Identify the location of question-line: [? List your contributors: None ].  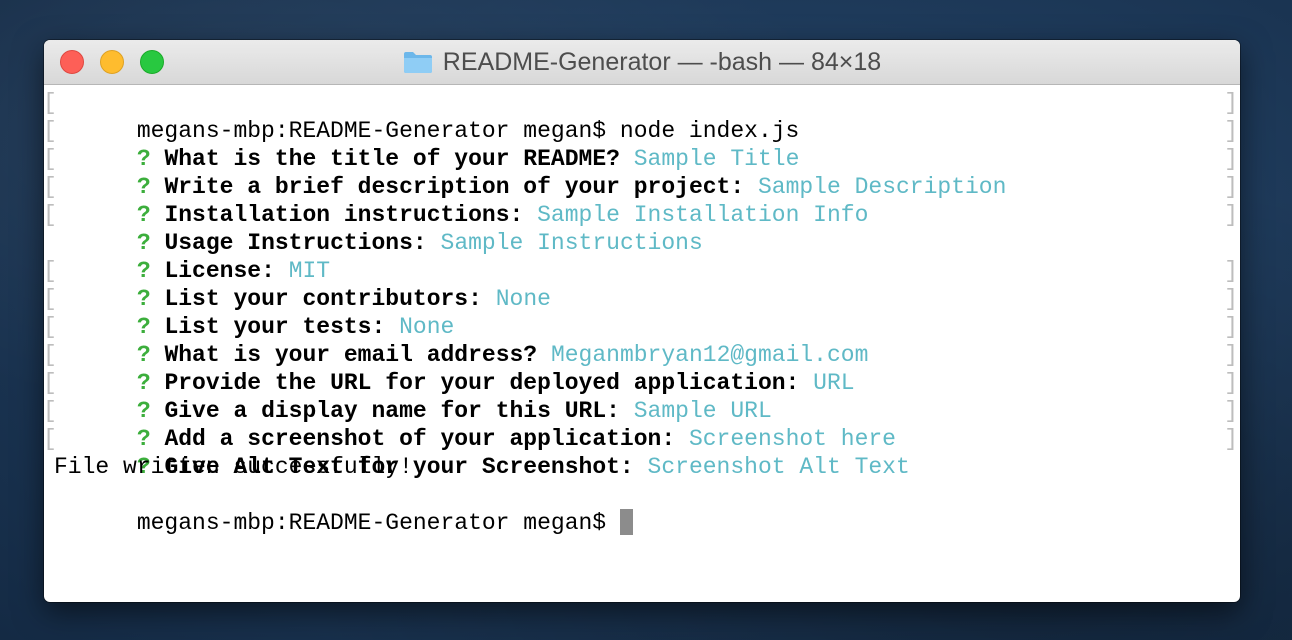
(642, 284).